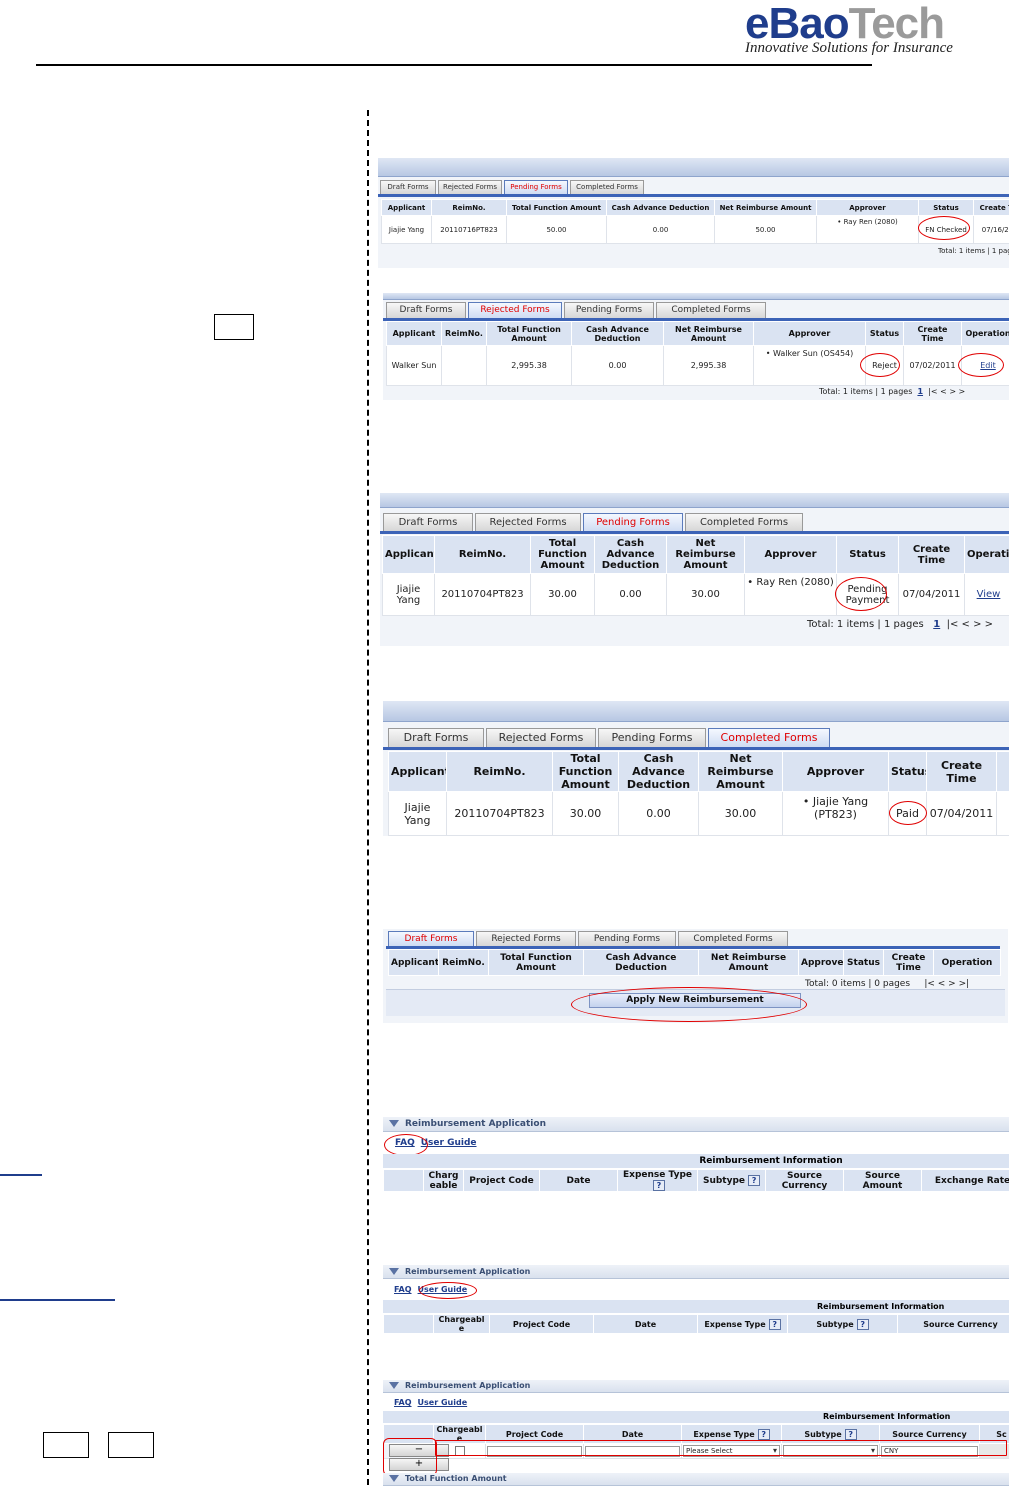 The width and height of the screenshot is (1009, 1489). Describe the element at coordinates (989, 594) in the screenshot. I see `view-link: View` at that location.